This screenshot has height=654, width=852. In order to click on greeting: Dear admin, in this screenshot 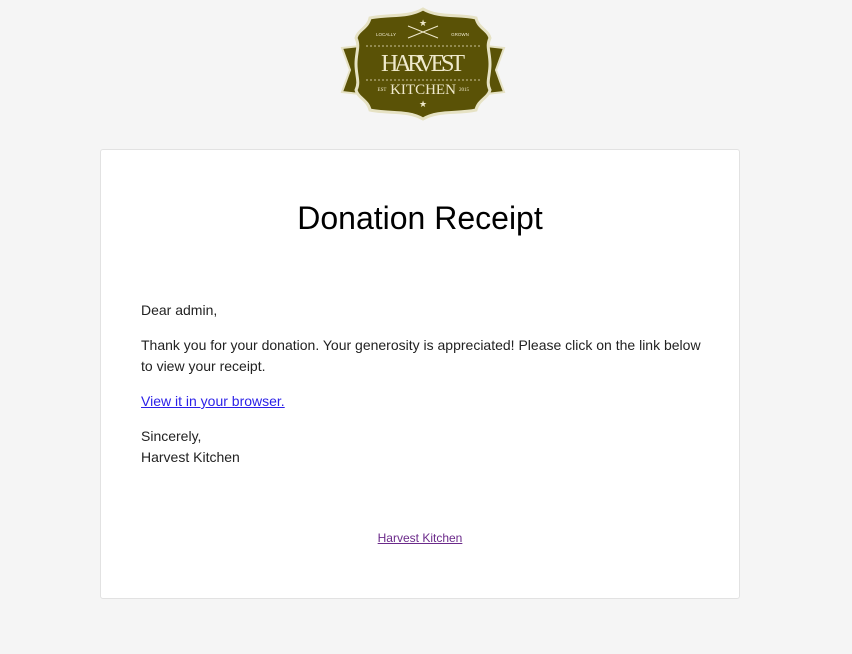, I will do `click(179, 310)`.